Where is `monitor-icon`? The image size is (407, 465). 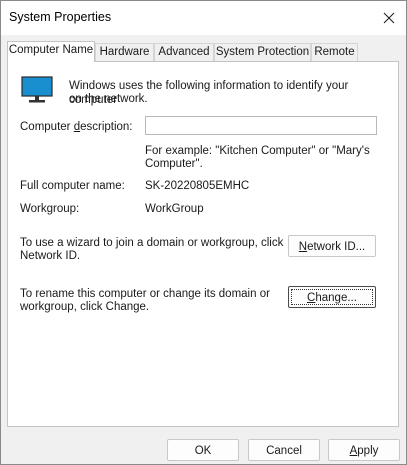
monitor-icon is located at coordinates (37, 89).